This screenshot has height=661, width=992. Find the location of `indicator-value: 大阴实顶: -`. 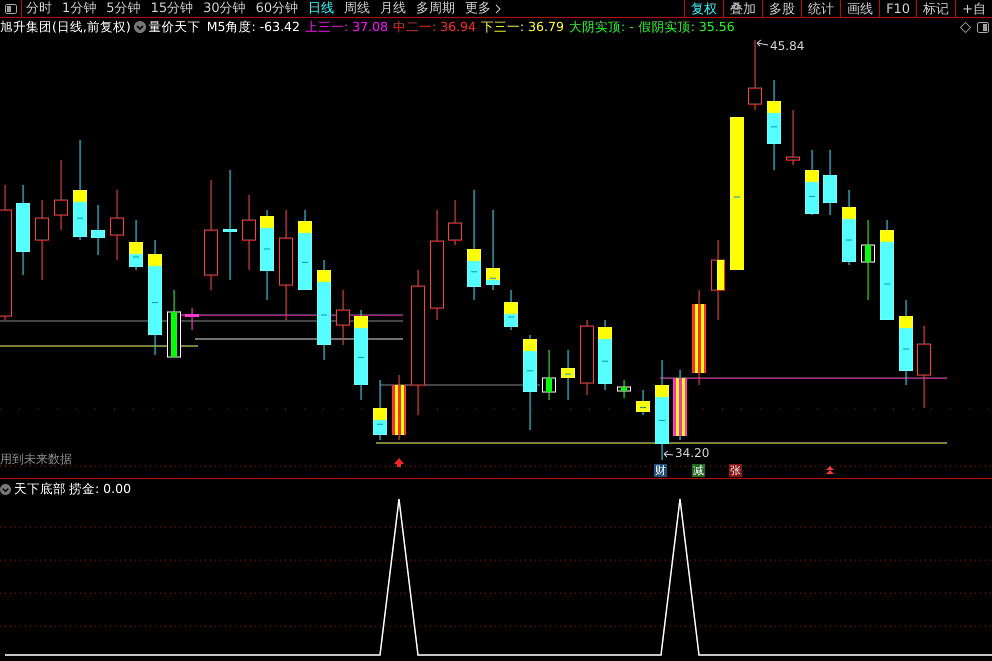

indicator-value: 大阴实顶: - is located at coordinates (601, 27).